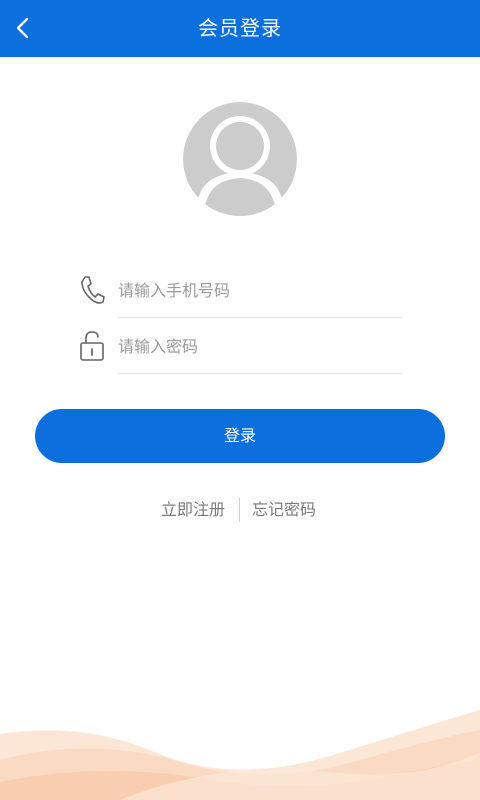  I want to click on app-header: 会员登录, so click(240, 28).